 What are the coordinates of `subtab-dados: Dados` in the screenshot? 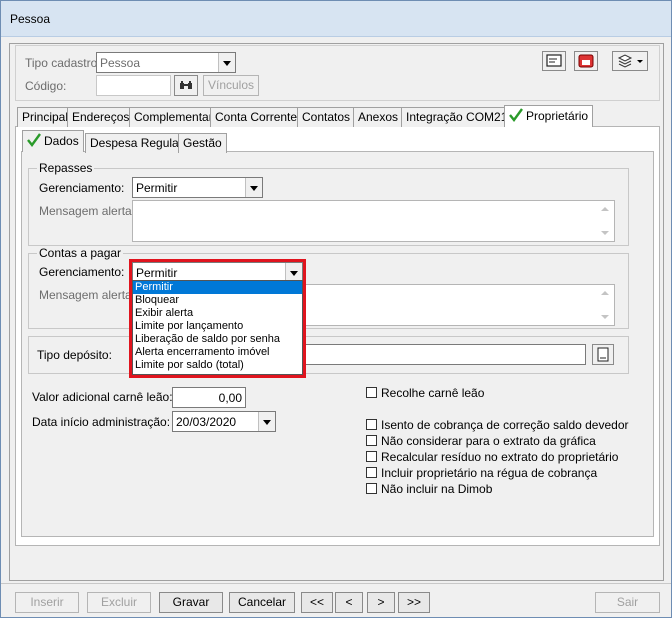 It's located at (53, 141).